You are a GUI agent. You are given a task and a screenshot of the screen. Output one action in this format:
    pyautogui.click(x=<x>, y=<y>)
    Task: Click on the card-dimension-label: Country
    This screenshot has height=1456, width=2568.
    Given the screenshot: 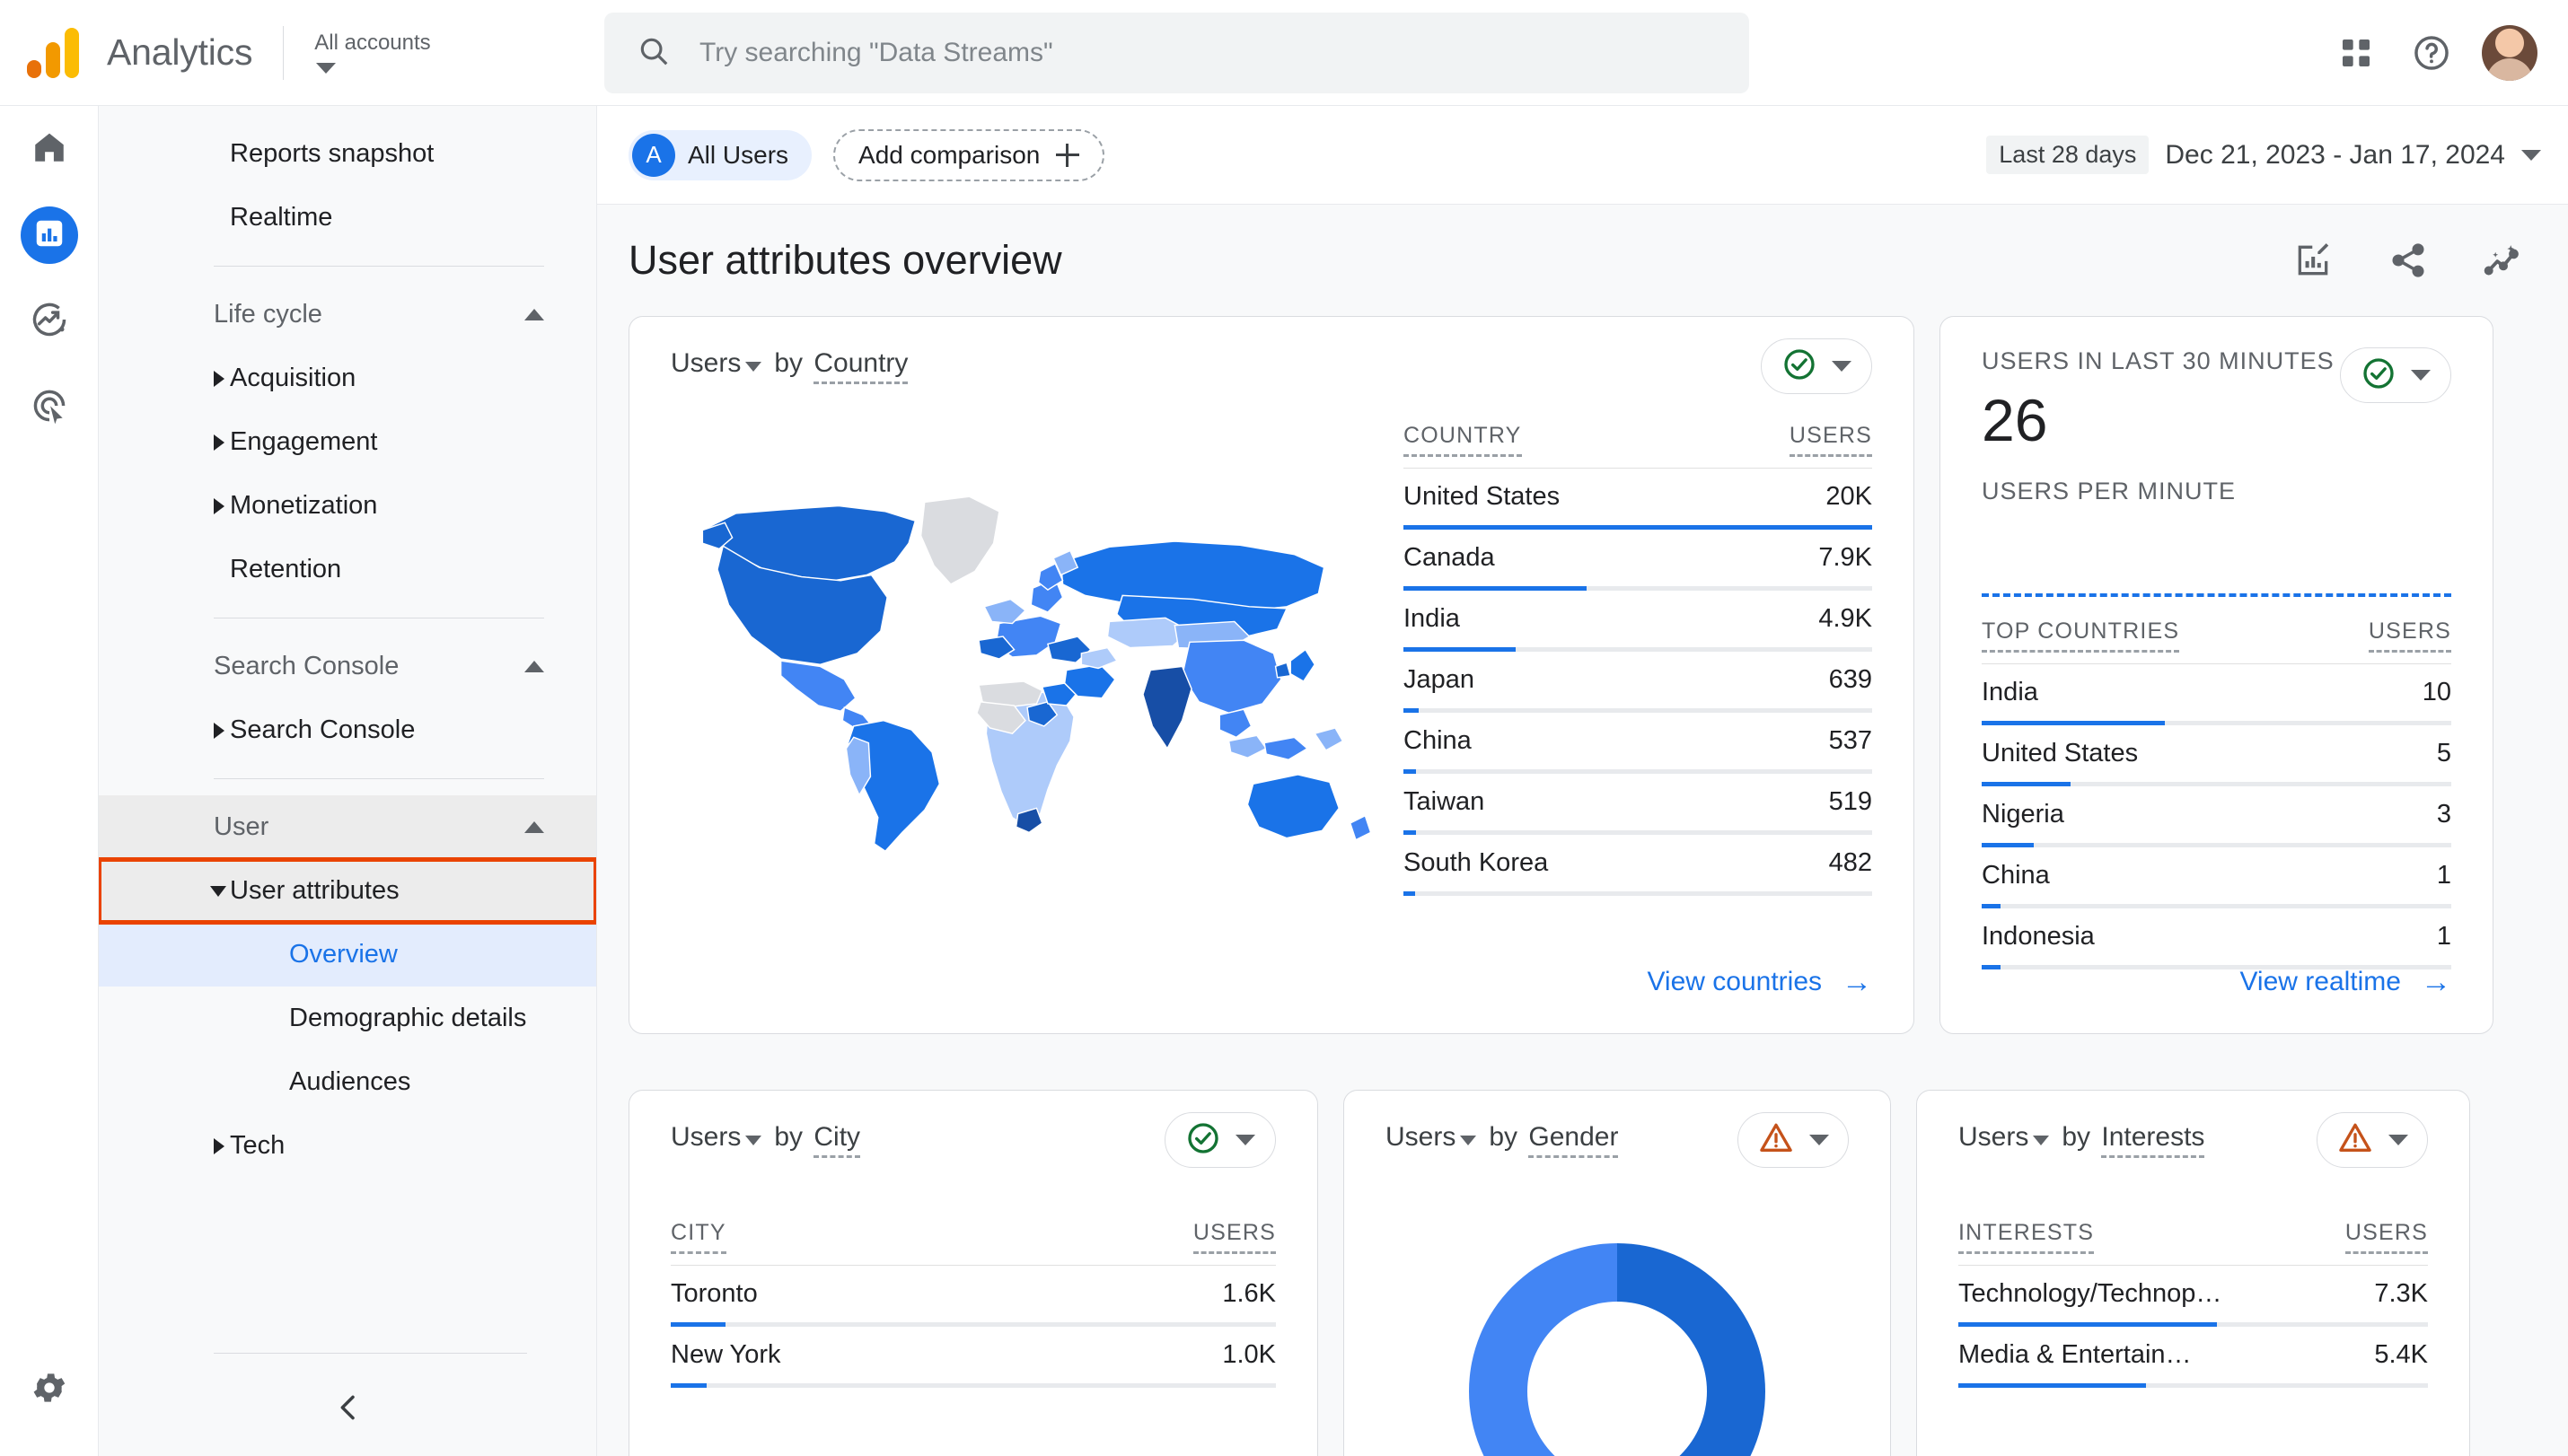 What is the action you would take?
    pyautogui.click(x=861, y=366)
    